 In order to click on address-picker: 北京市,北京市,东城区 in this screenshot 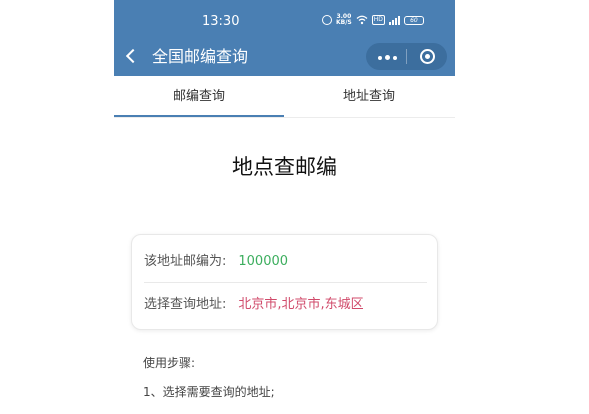, I will do `click(300, 304)`.